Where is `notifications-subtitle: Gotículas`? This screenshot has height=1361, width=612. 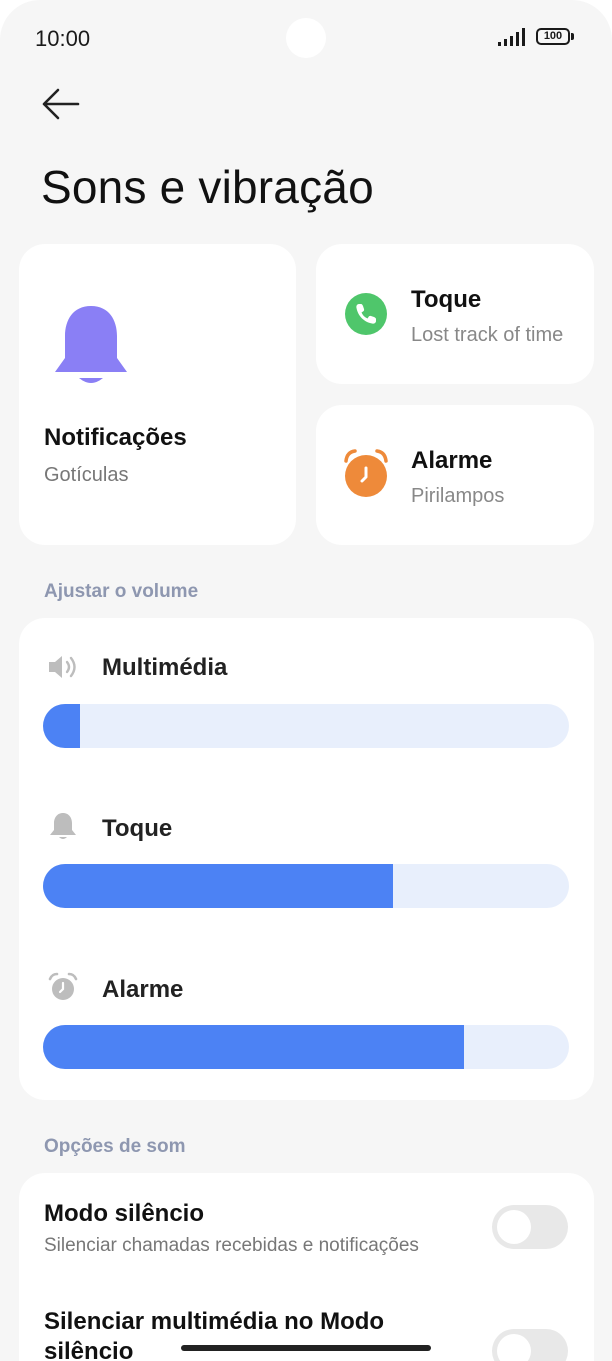
notifications-subtitle: Gotículas is located at coordinates (86, 475).